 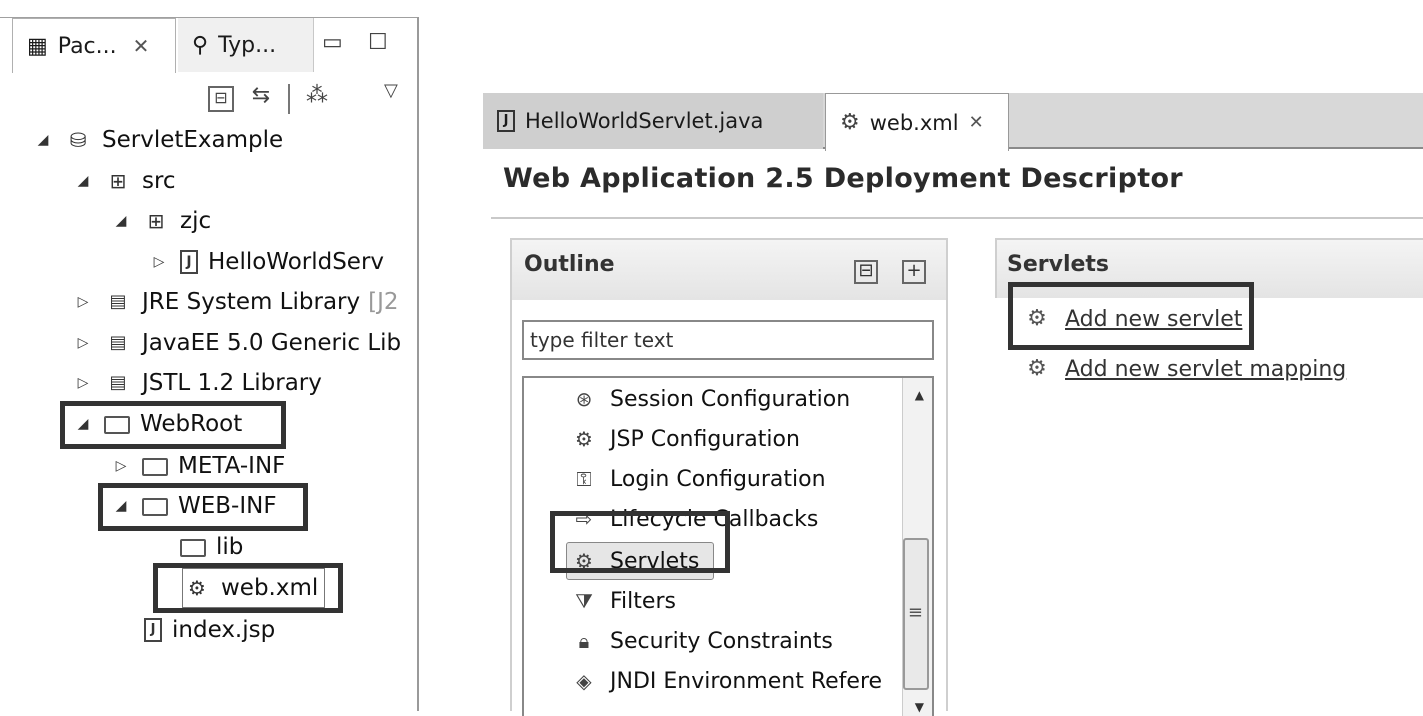 What do you see at coordinates (193, 140) in the screenshot?
I see `tree-item-label: ServletExample` at bounding box center [193, 140].